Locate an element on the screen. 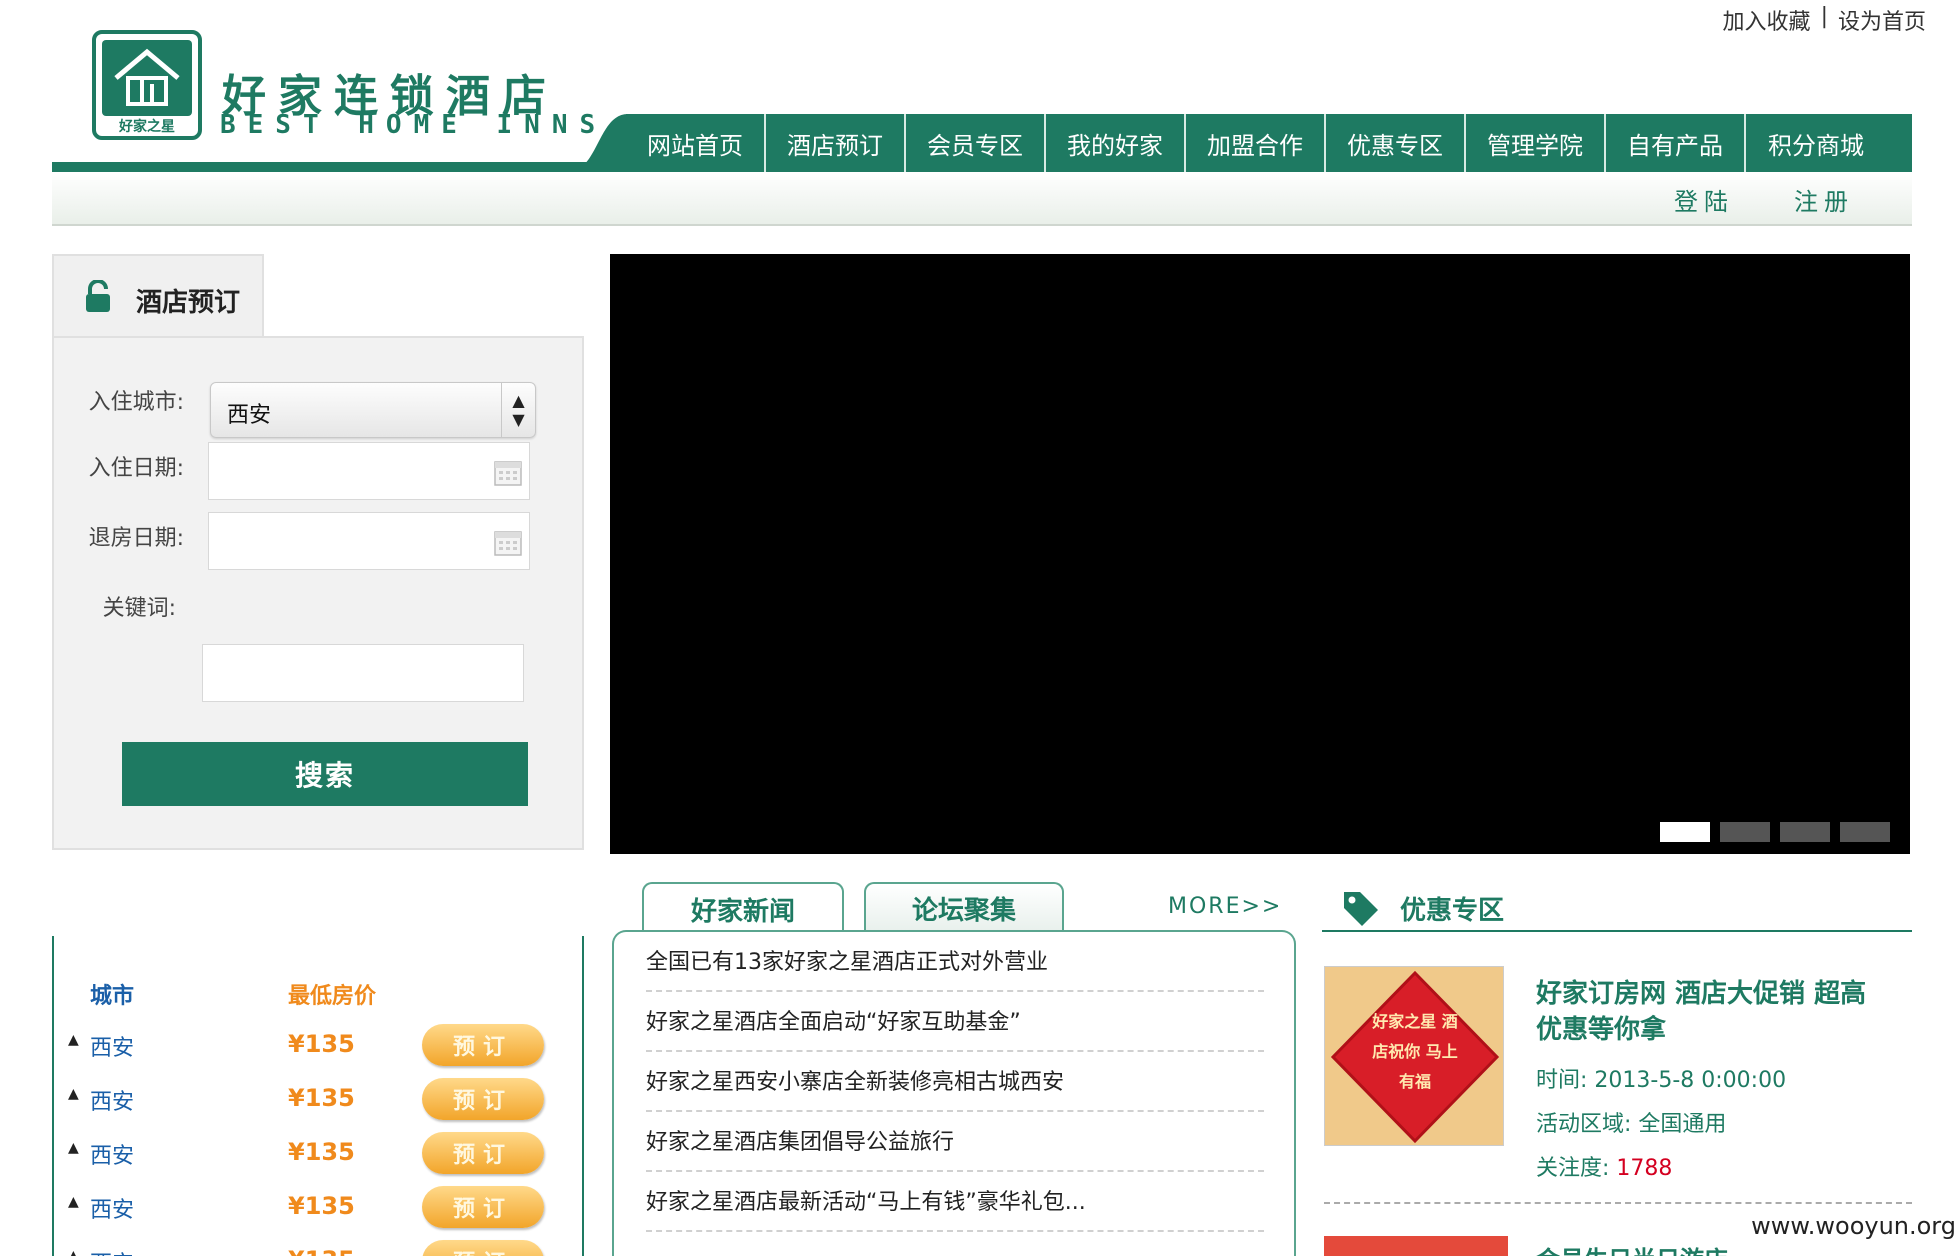 The width and height of the screenshot is (1960, 1256). promo-image: 好家之星 酒店祝你 马上有福 is located at coordinates (1414, 1056).